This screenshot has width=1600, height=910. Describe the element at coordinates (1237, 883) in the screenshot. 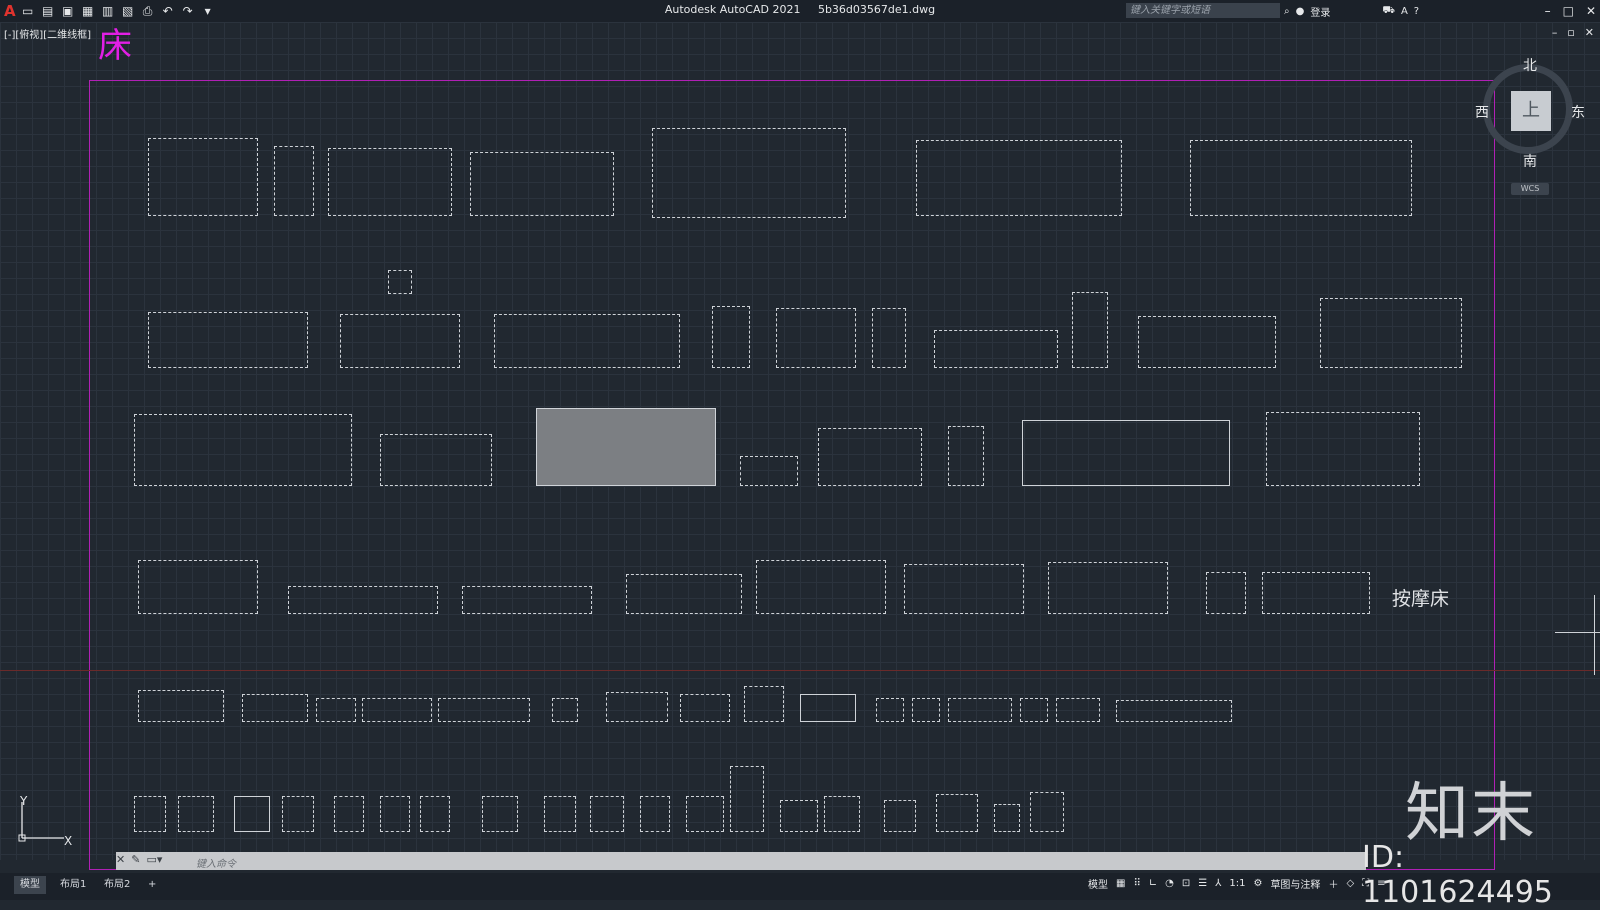

I see `annotation-scale: 1:1` at that location.